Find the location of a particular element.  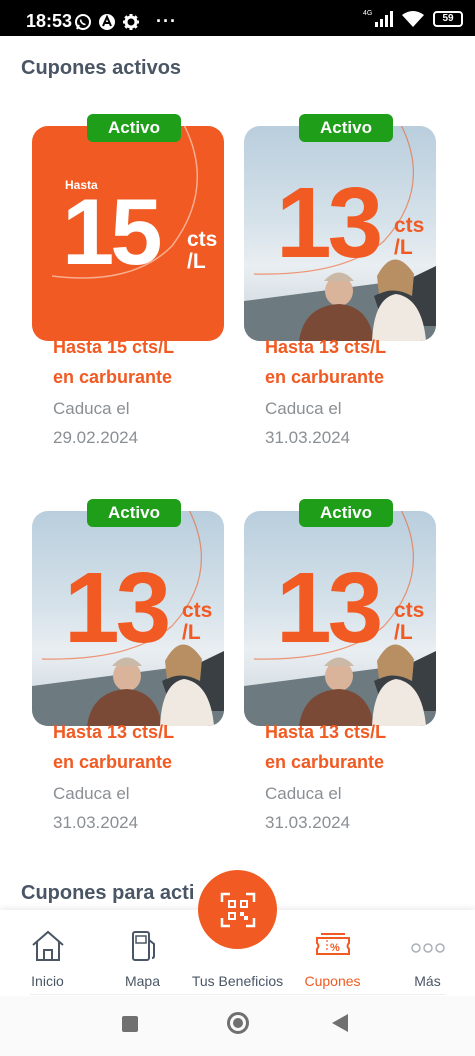

nav-item-mapa: Mapa is located at coordinates (142, 953).